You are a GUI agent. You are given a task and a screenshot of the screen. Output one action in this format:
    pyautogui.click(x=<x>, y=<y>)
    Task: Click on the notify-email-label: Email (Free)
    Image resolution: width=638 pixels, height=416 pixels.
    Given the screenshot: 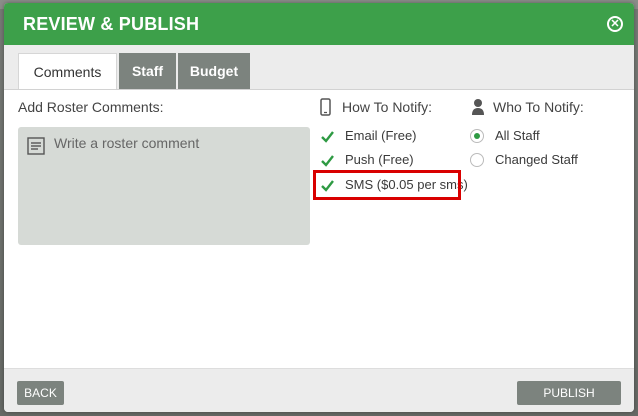 What is the action you would take?
    pyautogui.click(x=381, y=135)
    